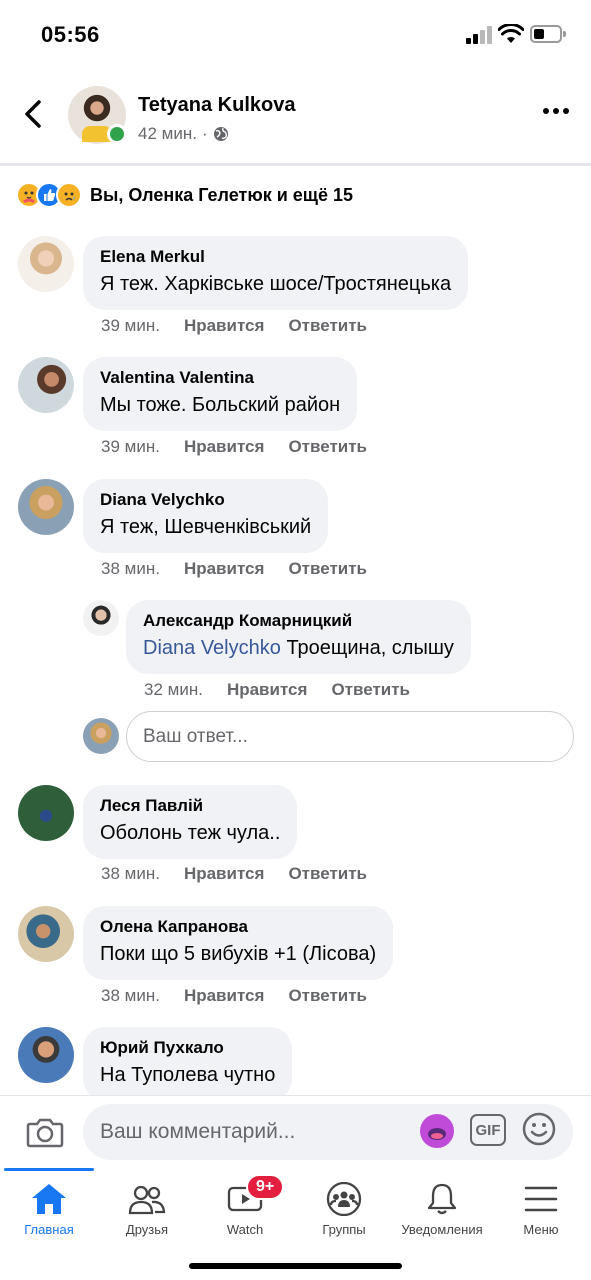 Image resolution: width=591 pixels, height=1280 pixels. I want to click on home-icon, so click(49, 1199).